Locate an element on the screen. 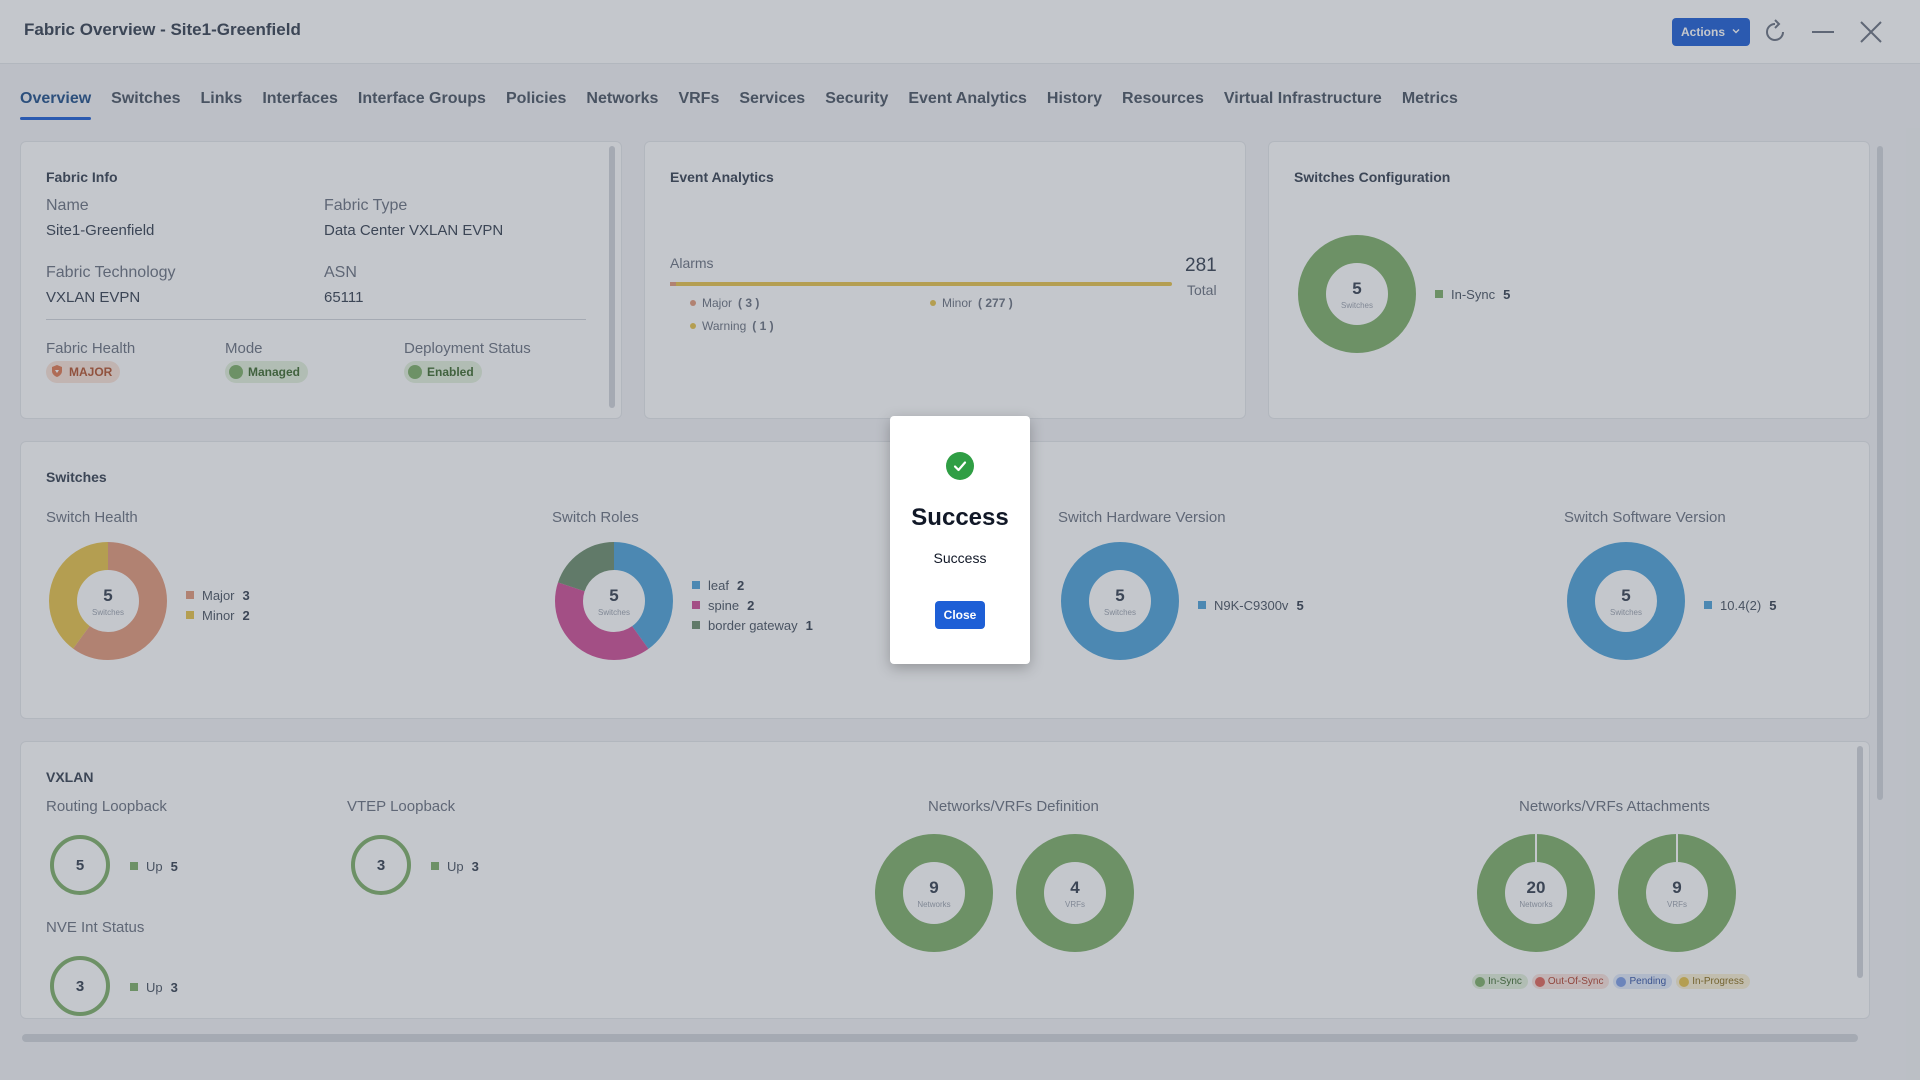 This screenshot has width=1920, height=1080. dialog-message: Success is located at coordinates (960, 558).